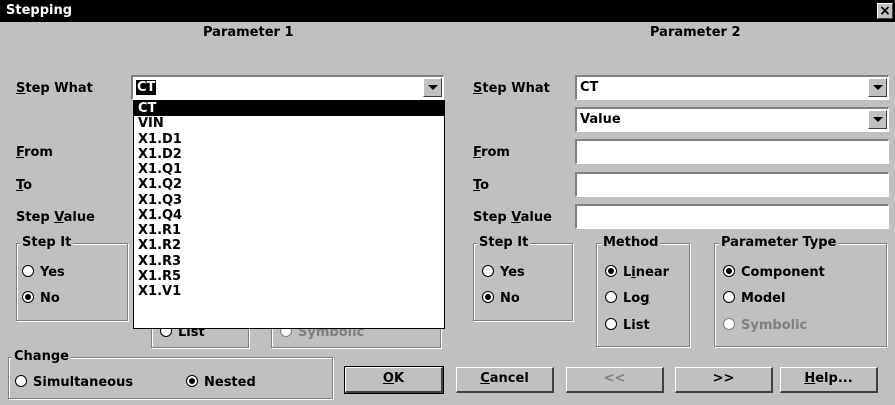  Describe the element at coordinates (637, 272) in the screenshot. I see `p2-method-linear: Linear` at that location.